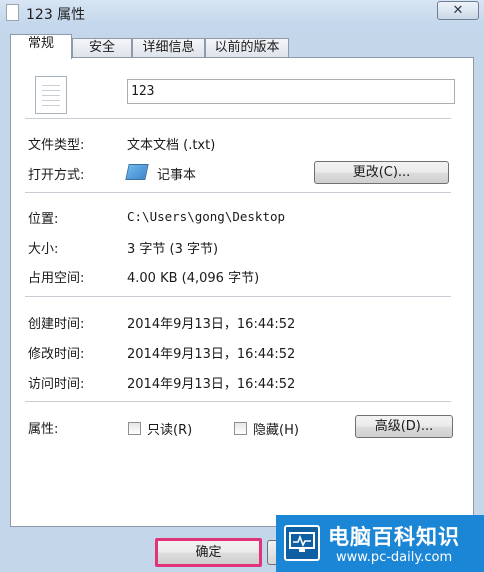 This screenshot has width=484, height=572. What do you see at coordinates (173, 249) in the screenshot?
I see `size-value: 3 字节 (3 字节)` at bounding box center [173, 249].